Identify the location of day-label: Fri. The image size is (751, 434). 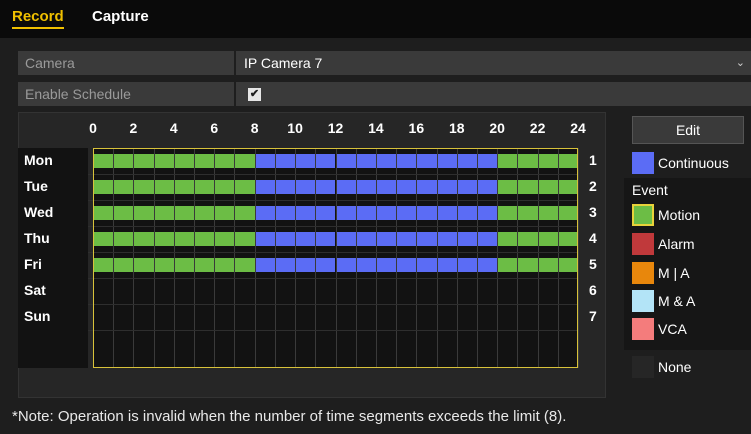
(33, 264).